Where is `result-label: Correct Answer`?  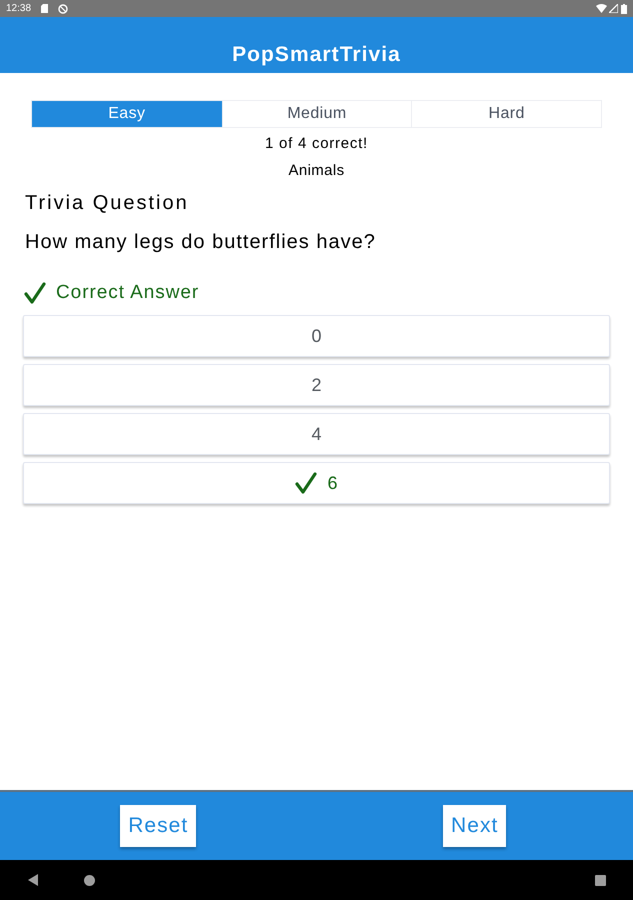 result-label: Correct Answer is located at coordinates (128, 293).